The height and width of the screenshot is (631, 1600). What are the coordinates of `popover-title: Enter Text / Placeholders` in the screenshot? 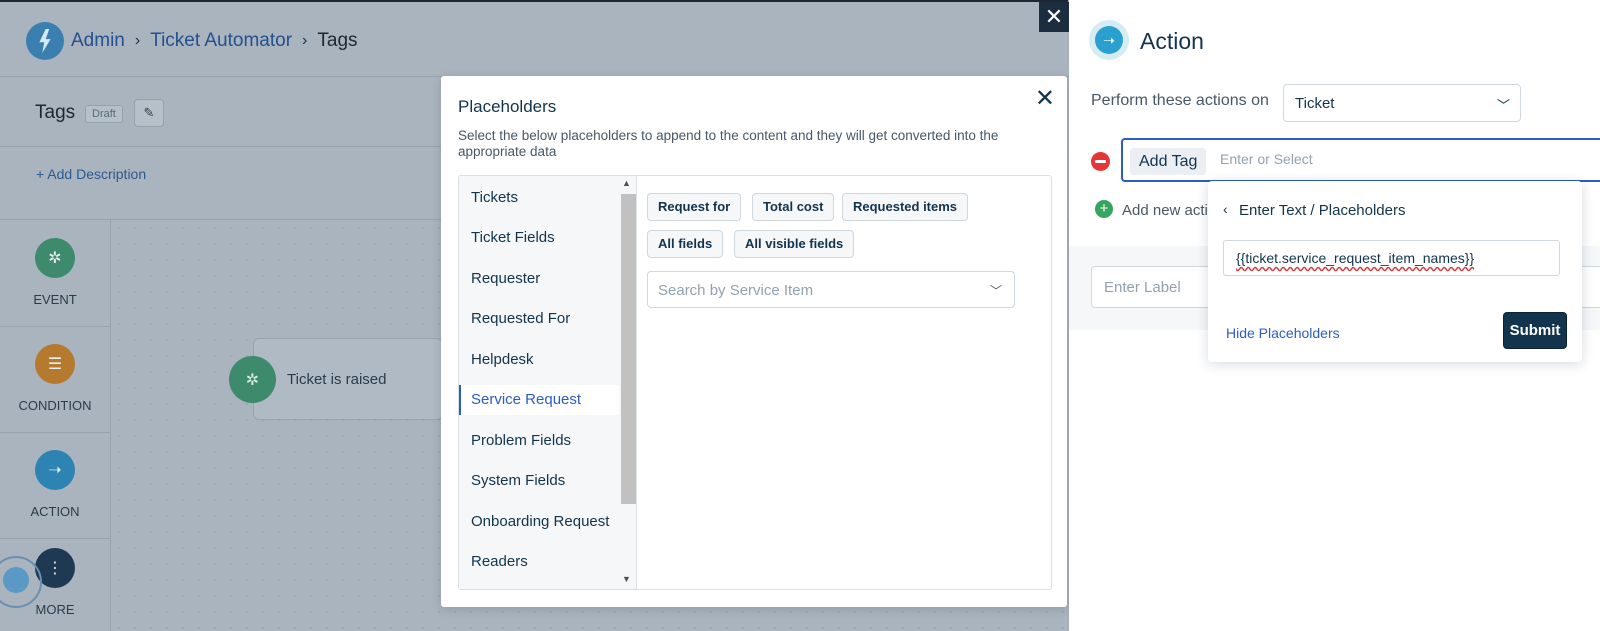 It's located at (1322, 210).